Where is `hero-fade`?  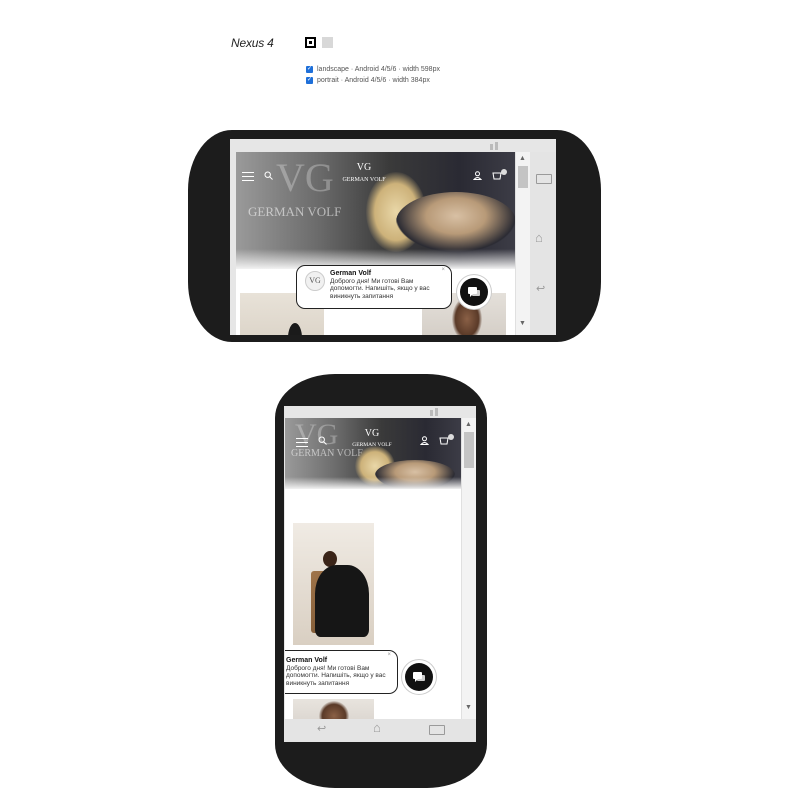
hero-fade is located at coordinates (373, 483).